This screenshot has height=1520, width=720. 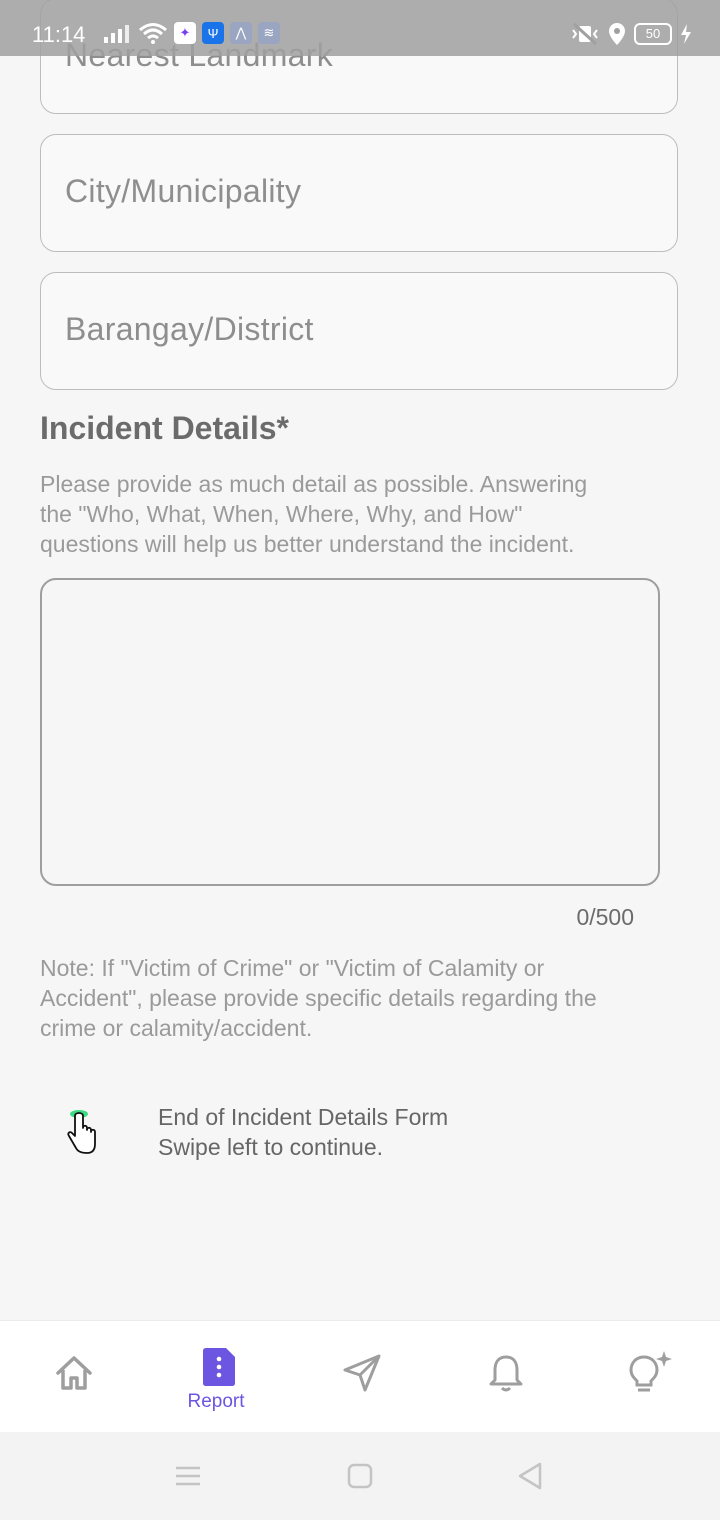 I want to click on signal-icon, so click(x=116, y=34).